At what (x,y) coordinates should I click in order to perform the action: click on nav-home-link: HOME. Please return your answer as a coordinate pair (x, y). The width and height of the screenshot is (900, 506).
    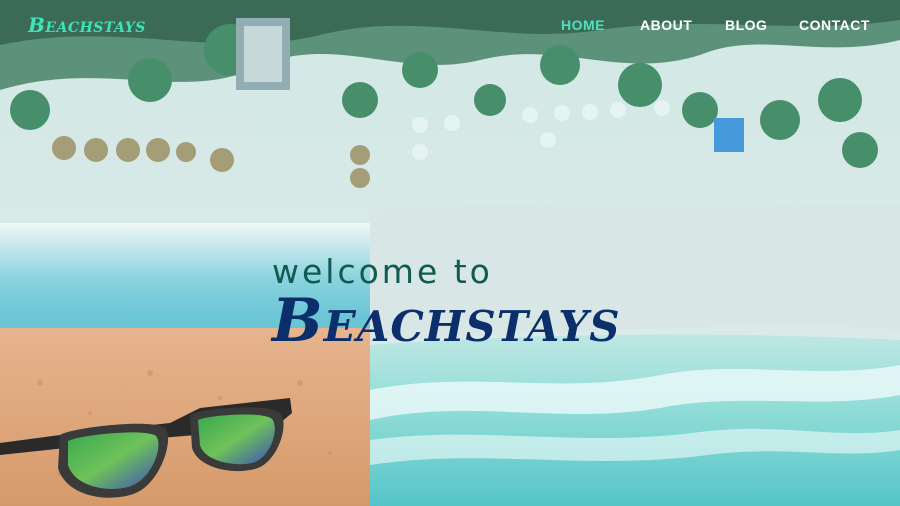
    Looking at the image, I should click on (583, 25).